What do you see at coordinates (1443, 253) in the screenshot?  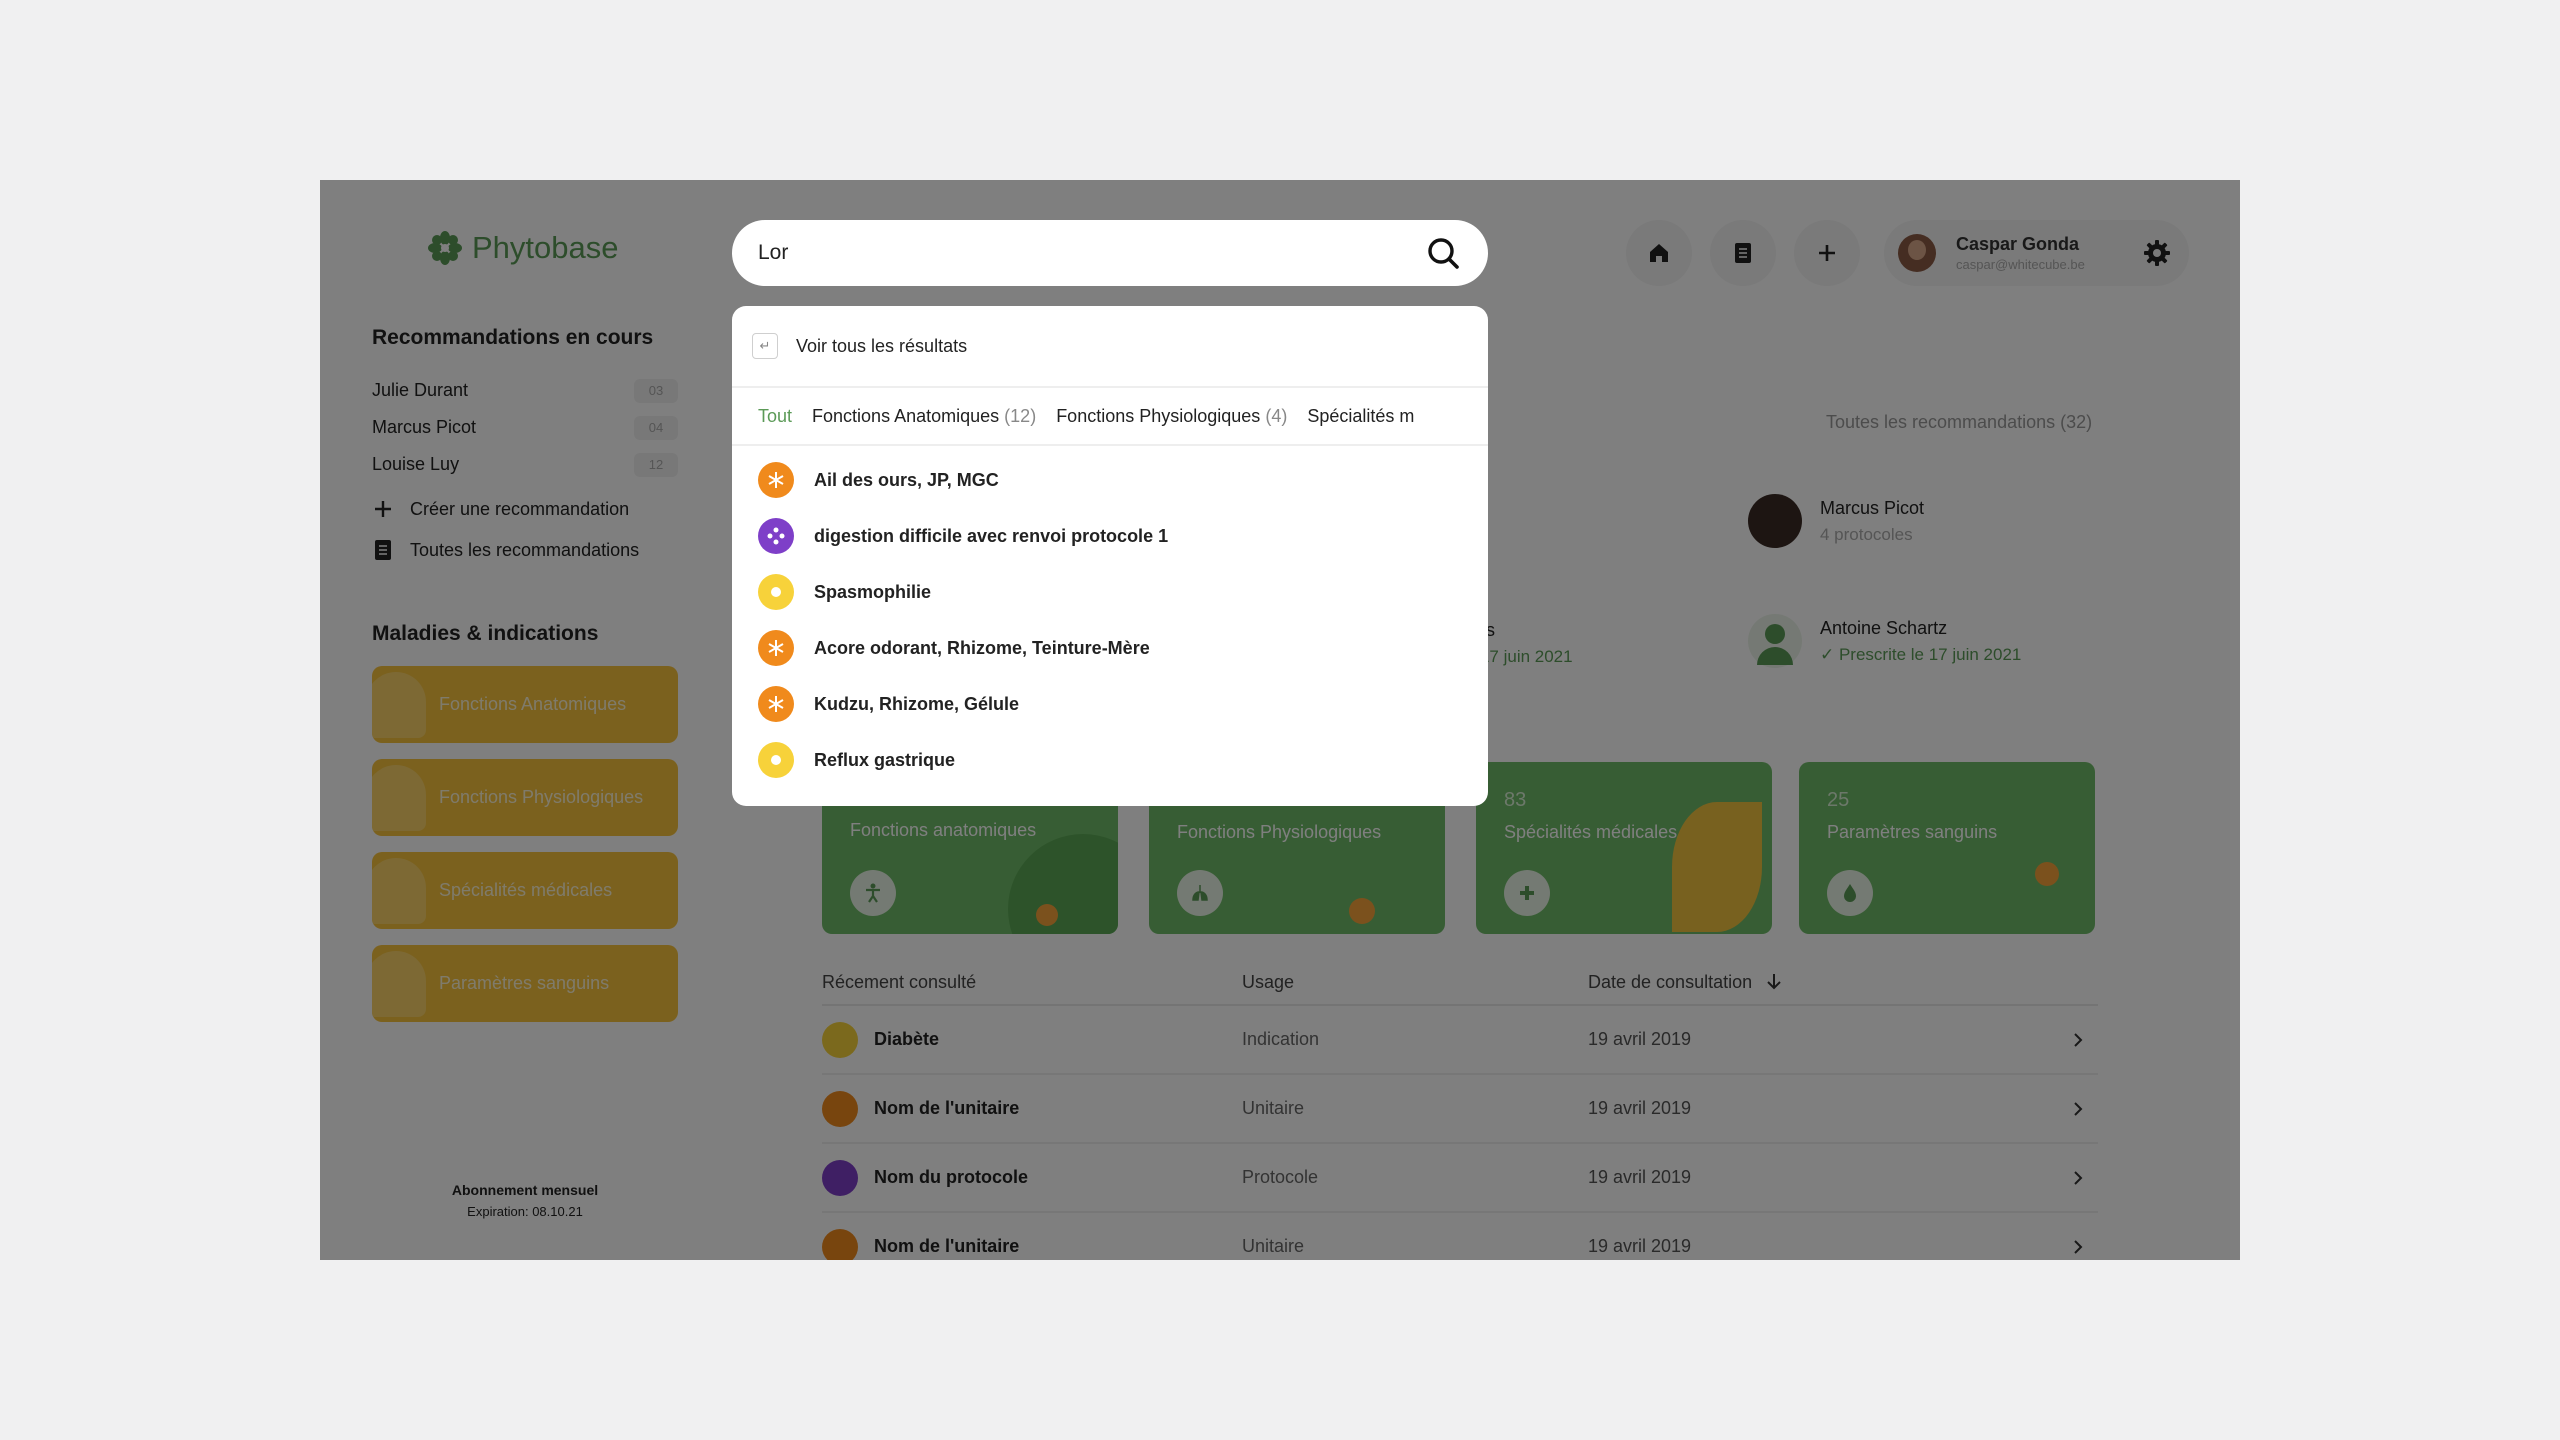 I see `search-icon` at bounding box center [1443, 253].